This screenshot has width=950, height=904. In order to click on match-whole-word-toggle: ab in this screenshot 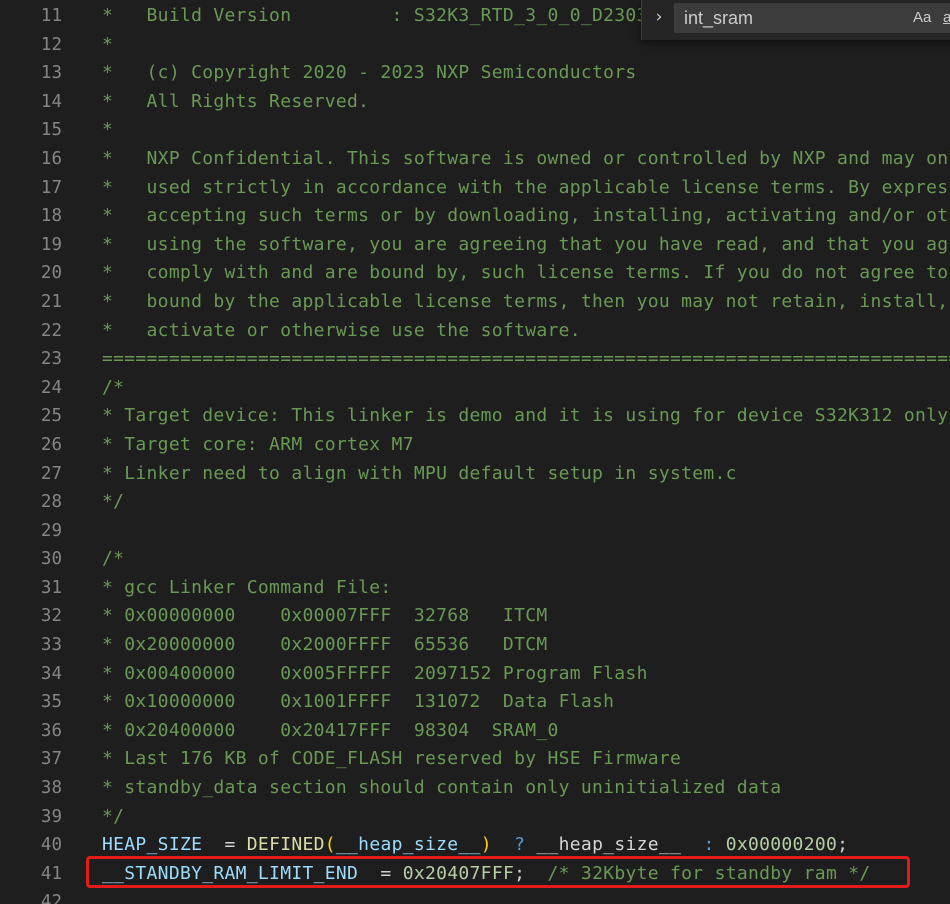, I will do `click(946, 18)`.